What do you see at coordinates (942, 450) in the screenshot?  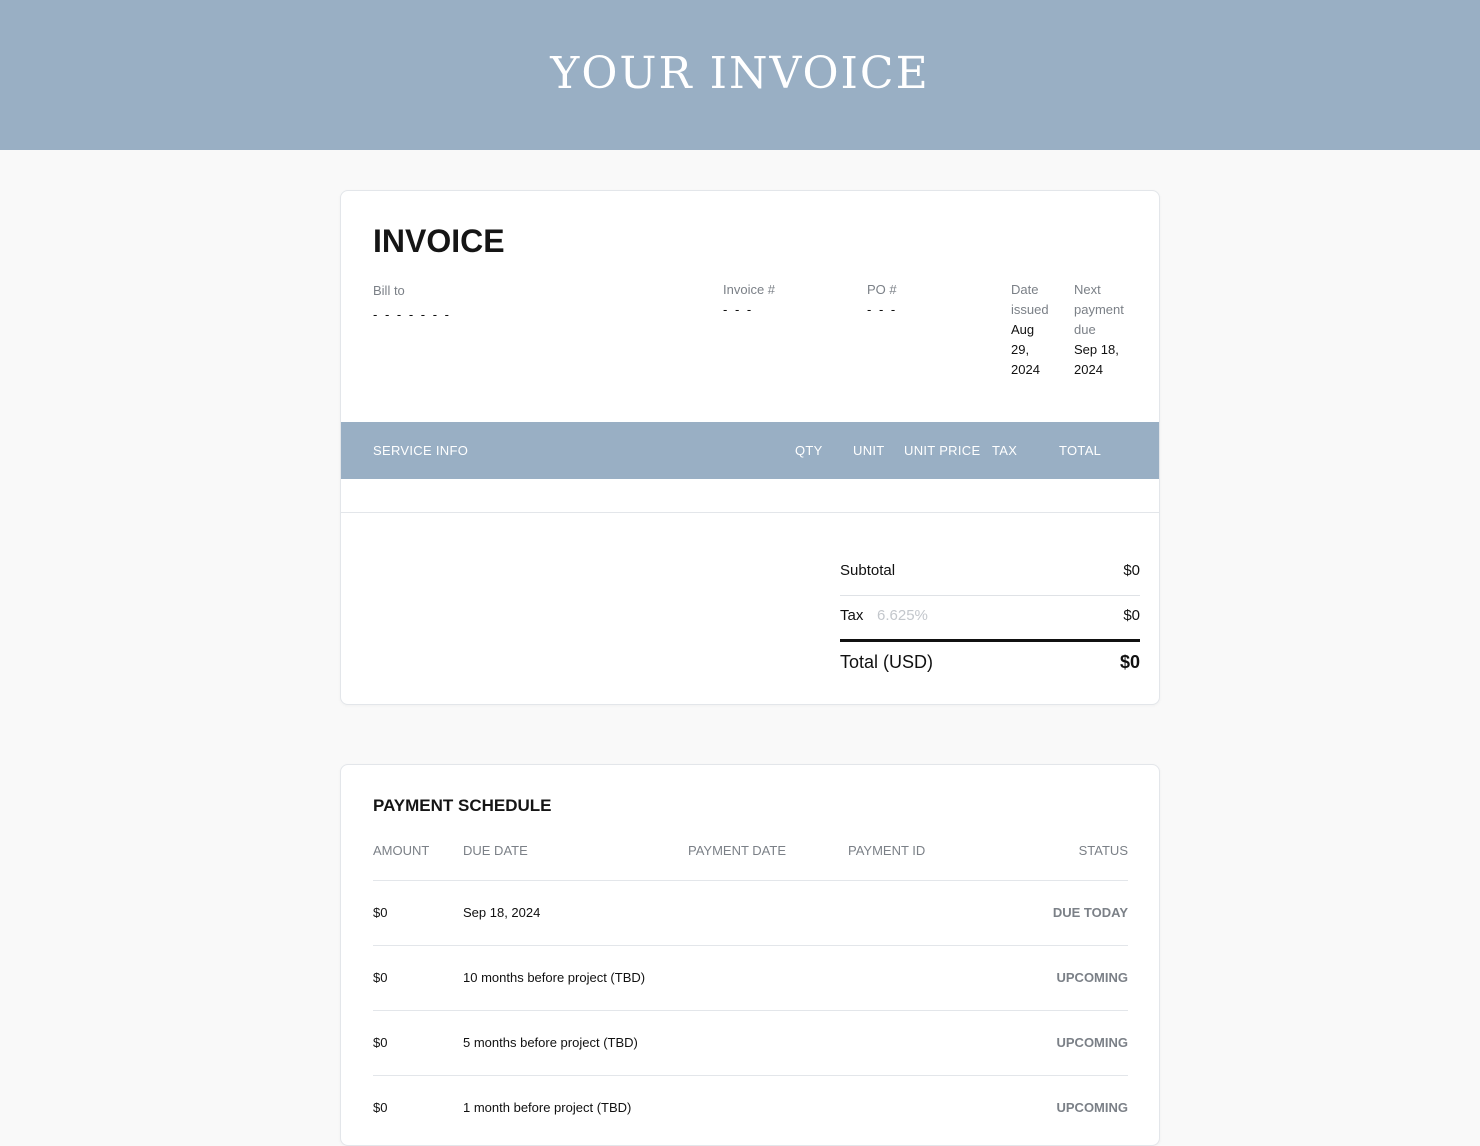 I see `col-unit-price: UNIT PRICE` at bounding box center [942, 450].